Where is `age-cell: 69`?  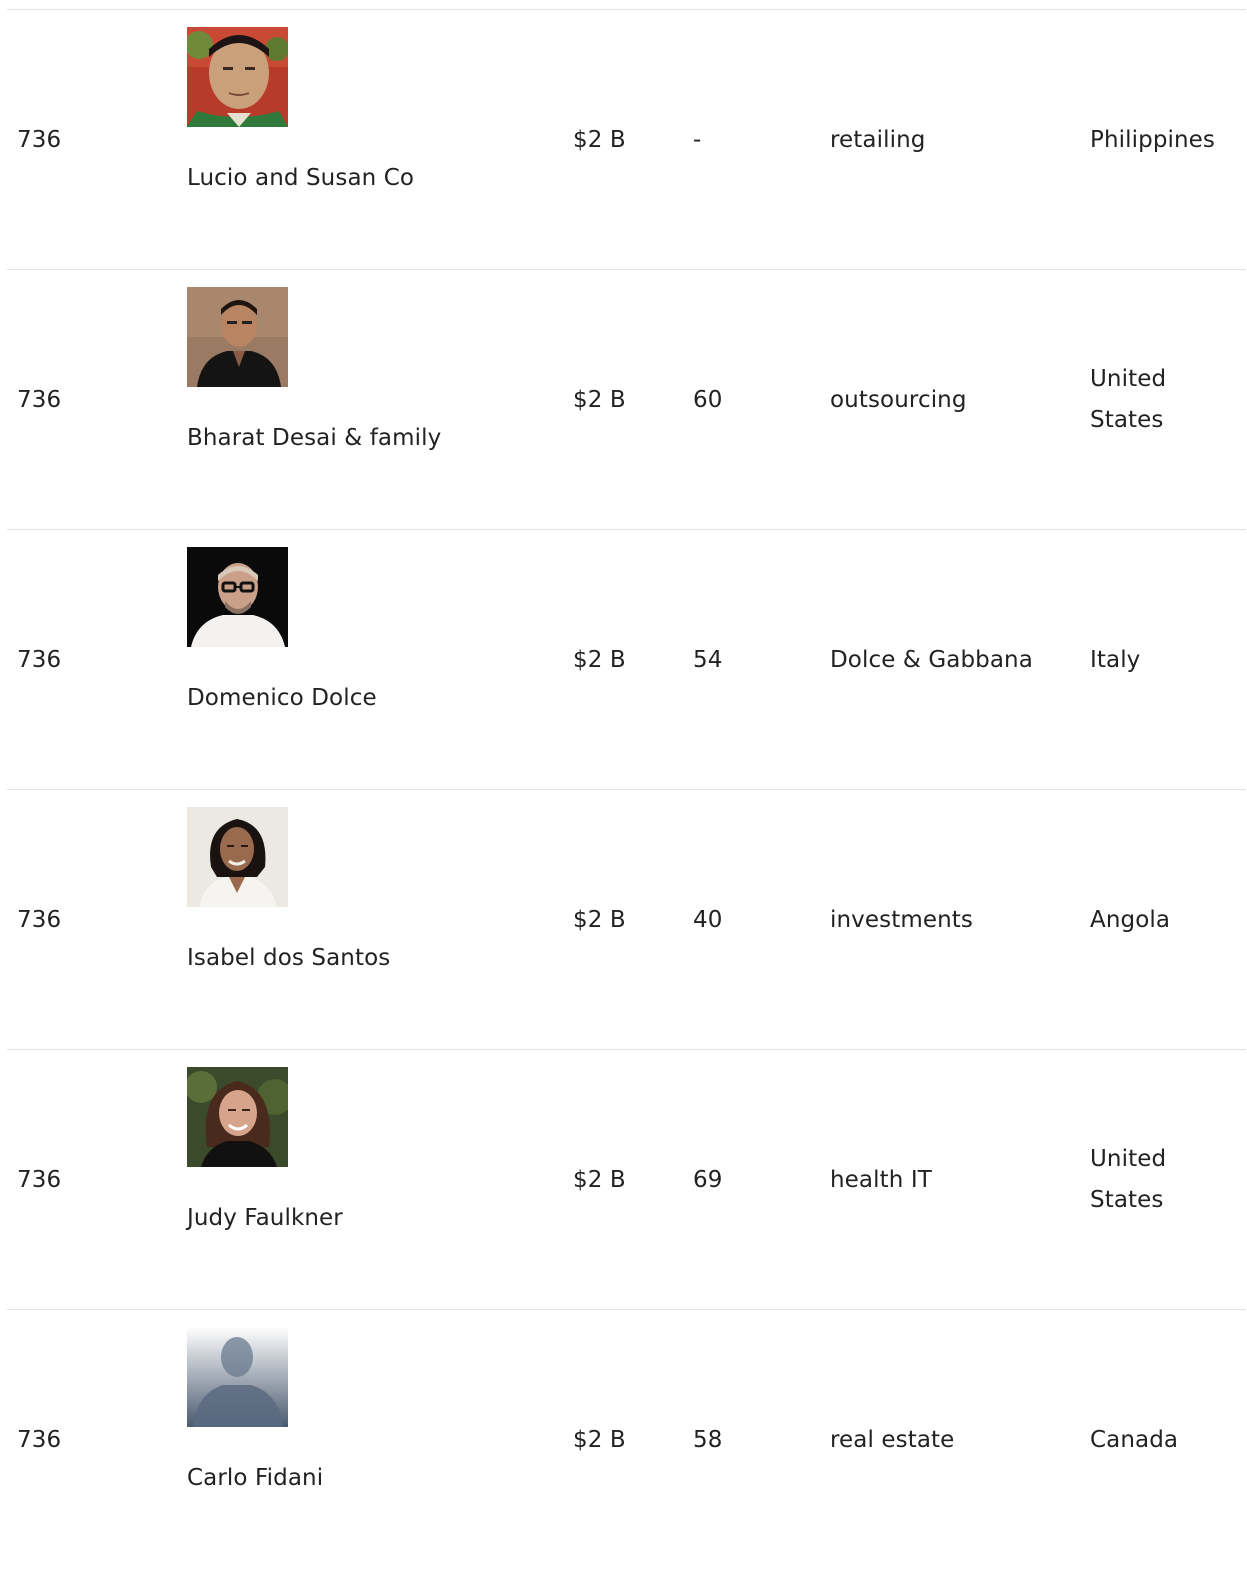 age-cell: 69 is located at coordinates (708, 1179).